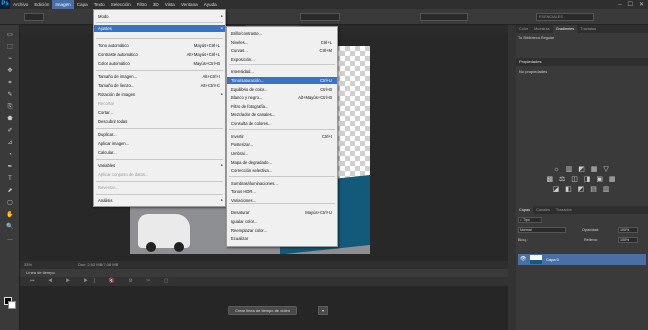  What do you see at coordinates (159, 94) in the screenshot?
I see `menu-item-rotacion-de-imagen: Rotación de imagen ▸` at bounding box center [159, 94].